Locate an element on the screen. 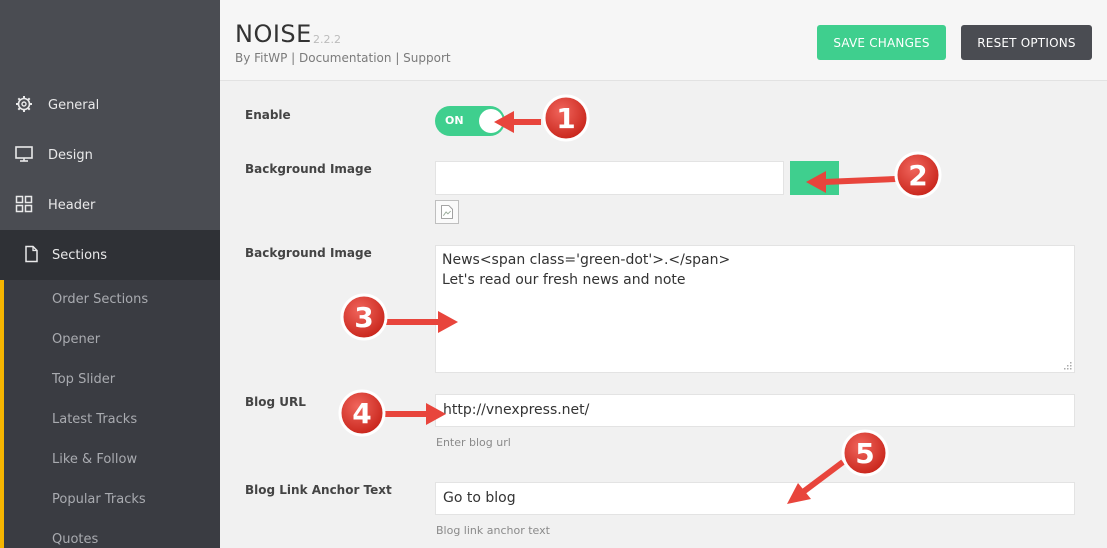  badge-number: 3 is located at coordinates (363, 317).